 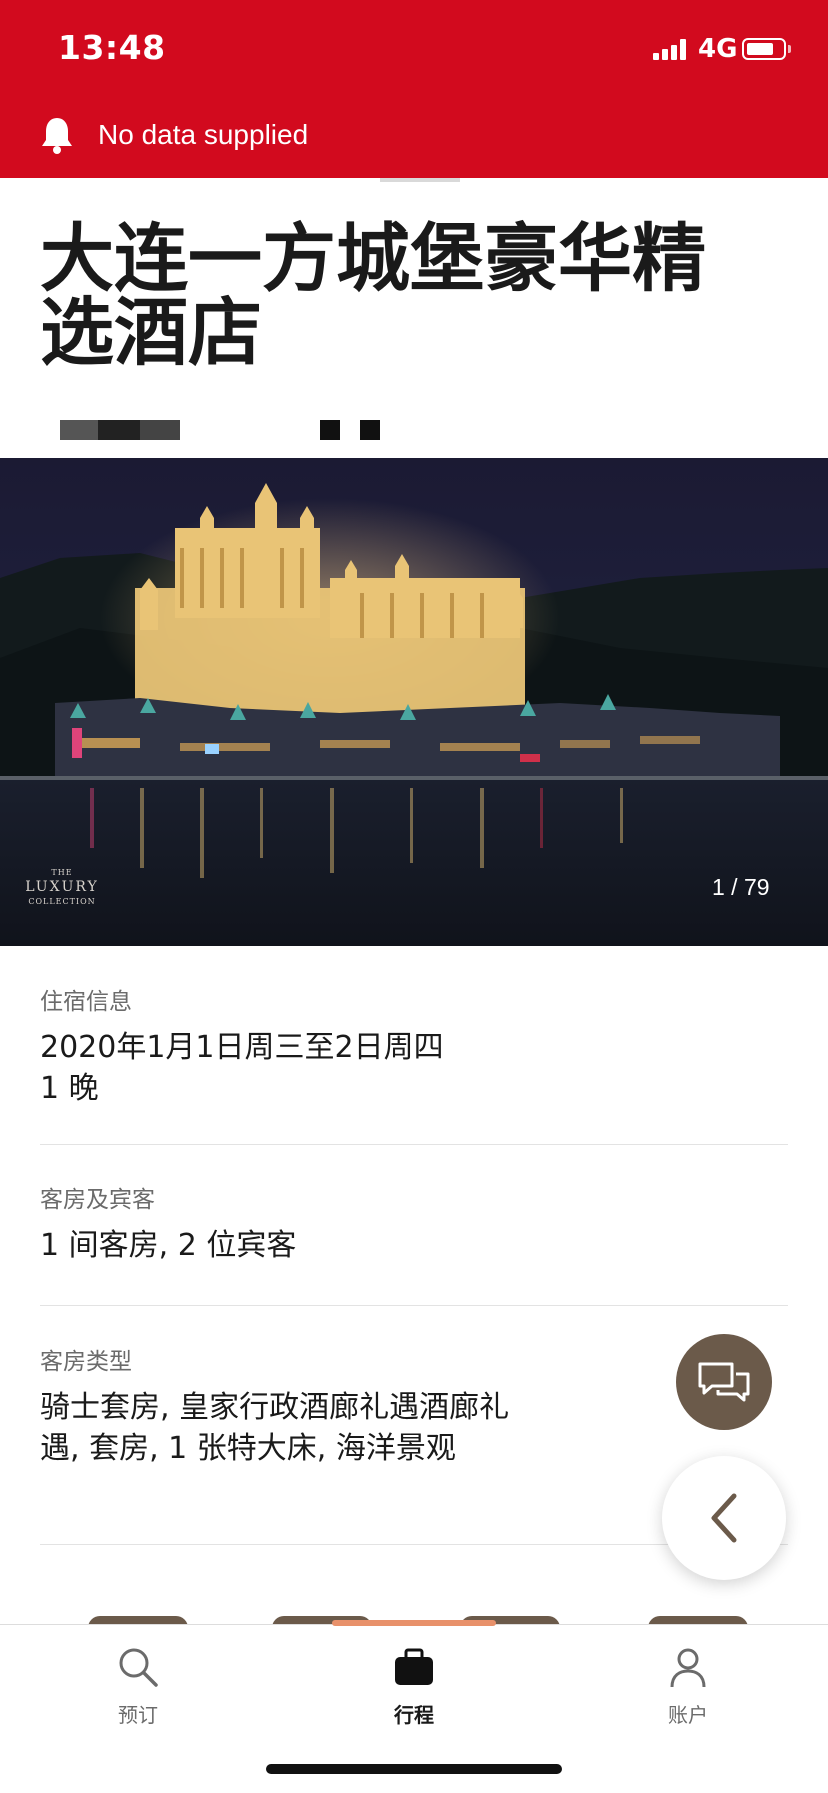 I want to click on cellular-signal-icon, so click(x=673, y=49).